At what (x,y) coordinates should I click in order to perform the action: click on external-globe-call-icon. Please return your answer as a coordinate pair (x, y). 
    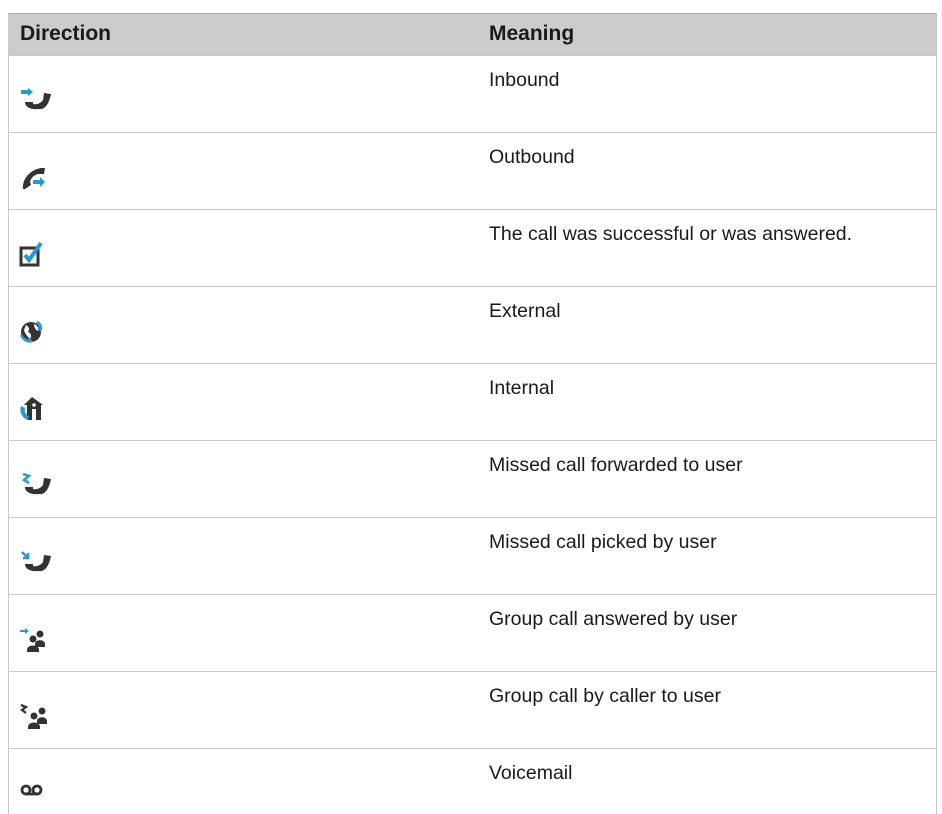
    Looking at the image, I should click on (31, 332).